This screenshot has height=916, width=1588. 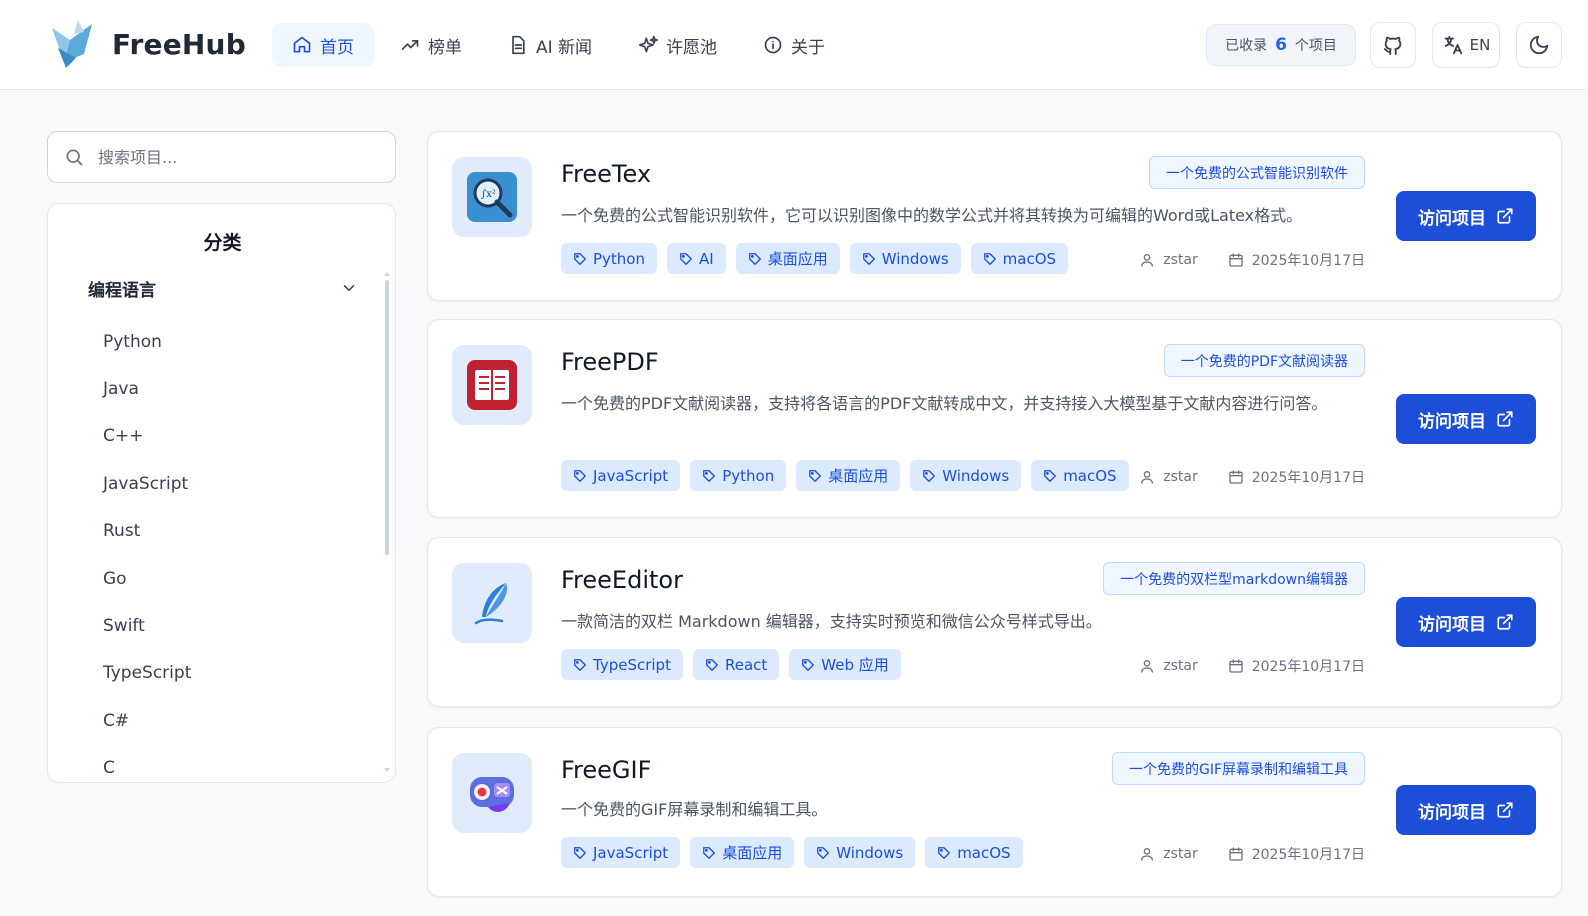 What do you see at coordinates (233, 673) in the screenshot?
I see `category-item-typescript: TypeScript` at bounding box center [233, 673].